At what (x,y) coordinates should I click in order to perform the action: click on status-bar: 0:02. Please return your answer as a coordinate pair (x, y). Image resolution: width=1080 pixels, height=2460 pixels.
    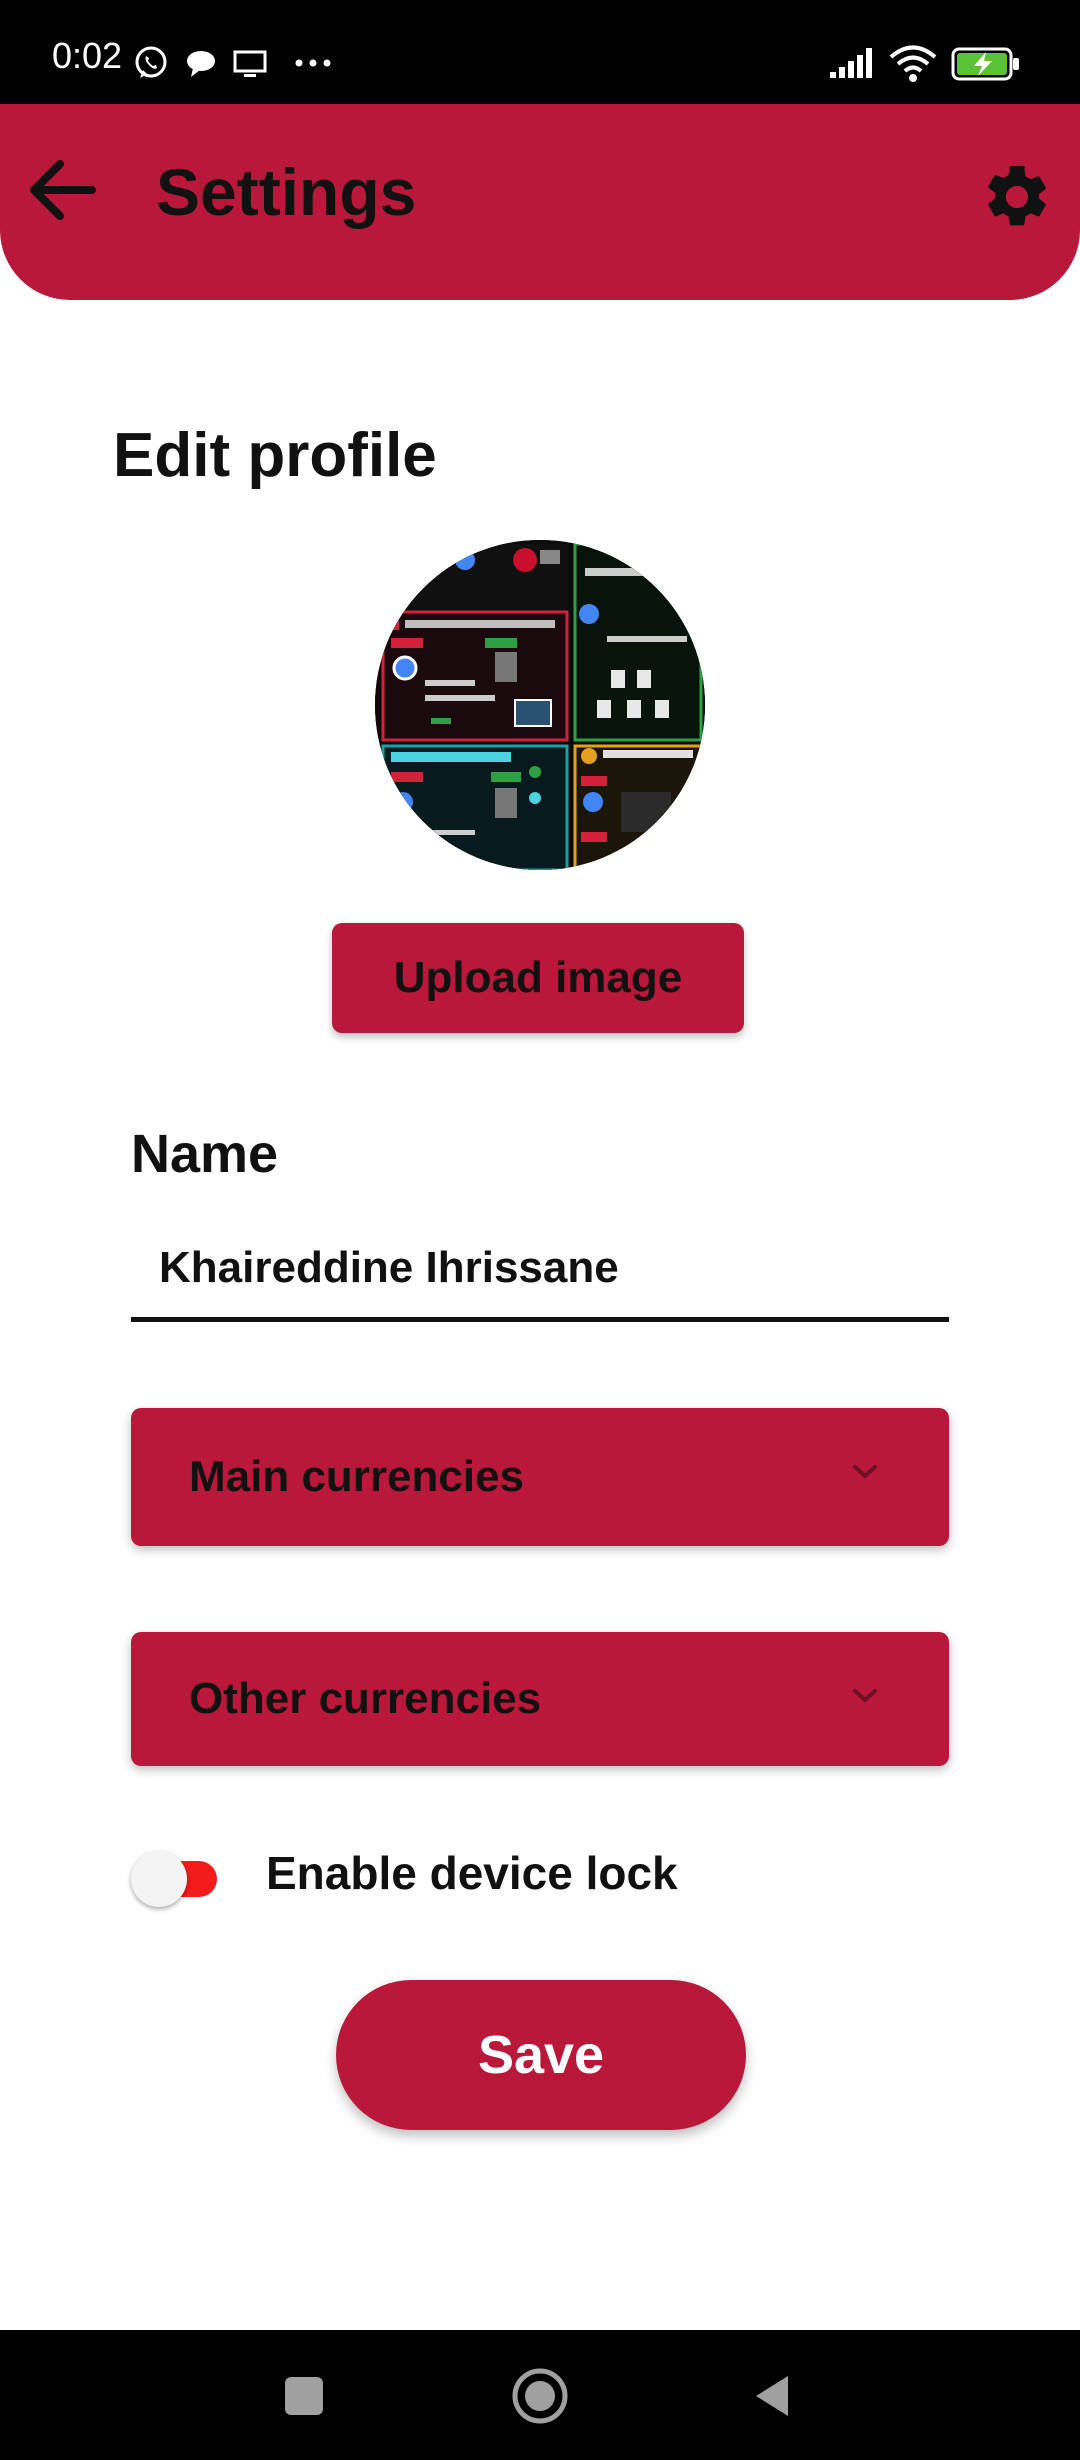
    Looking at the image, I should click on (540, 52).